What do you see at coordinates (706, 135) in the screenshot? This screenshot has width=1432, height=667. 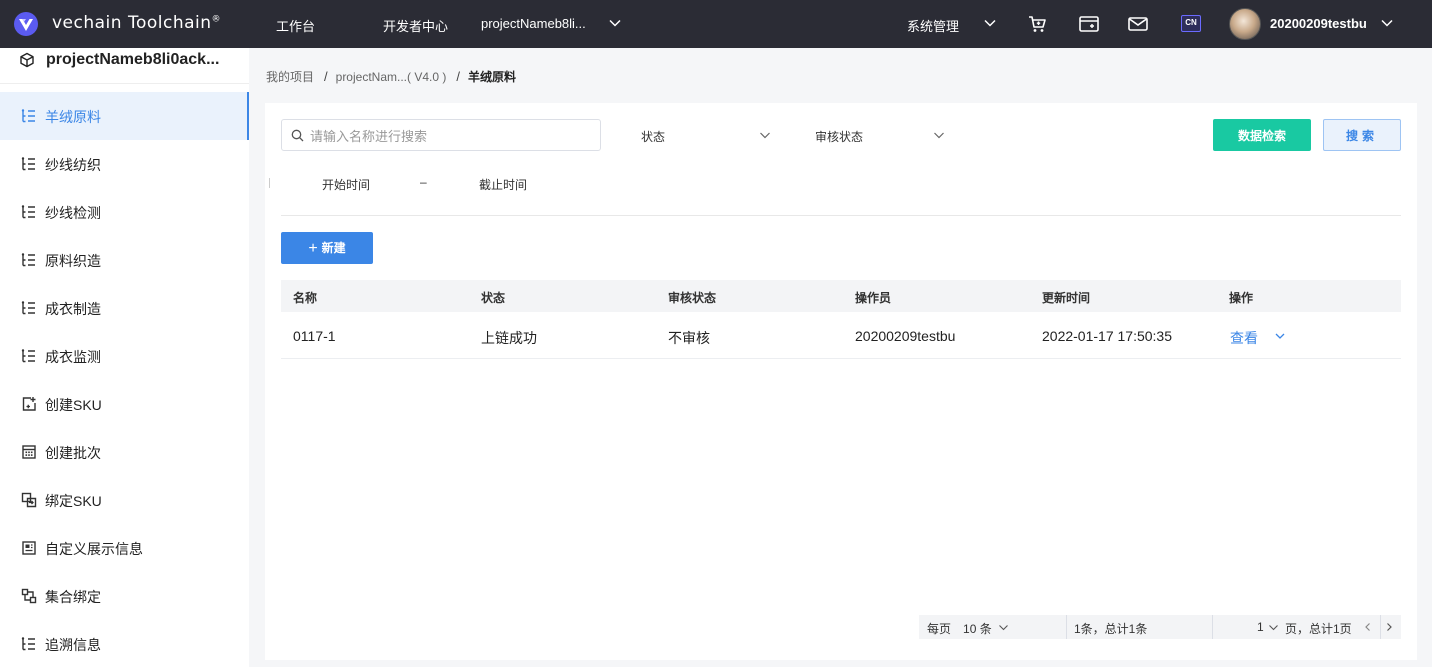 I see `status-select: 状态` at bounding box center [706, 135].